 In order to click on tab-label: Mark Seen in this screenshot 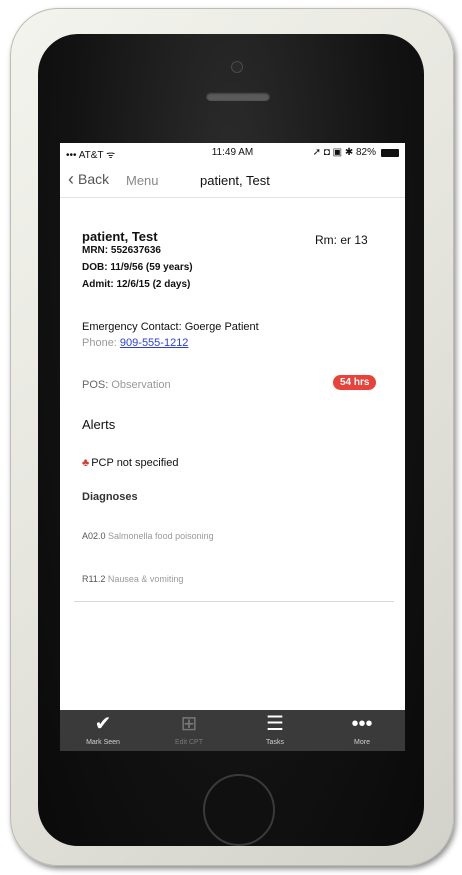, I will do `click(103, 742)`.